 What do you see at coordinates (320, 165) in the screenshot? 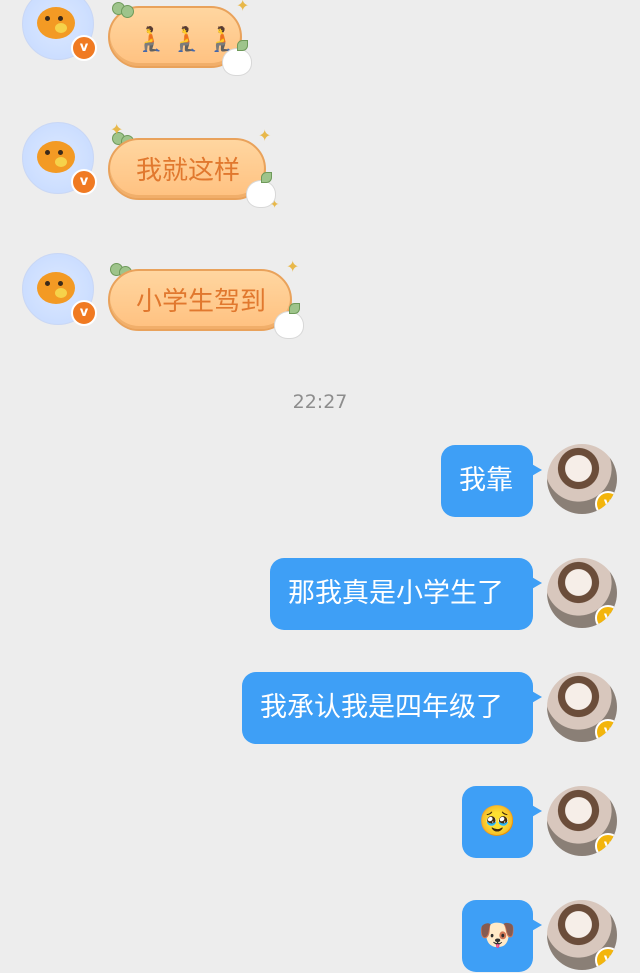
I see `incoming-message: v ✦ 我就这样 ✦ ✦` at bounding box center [320, 165].